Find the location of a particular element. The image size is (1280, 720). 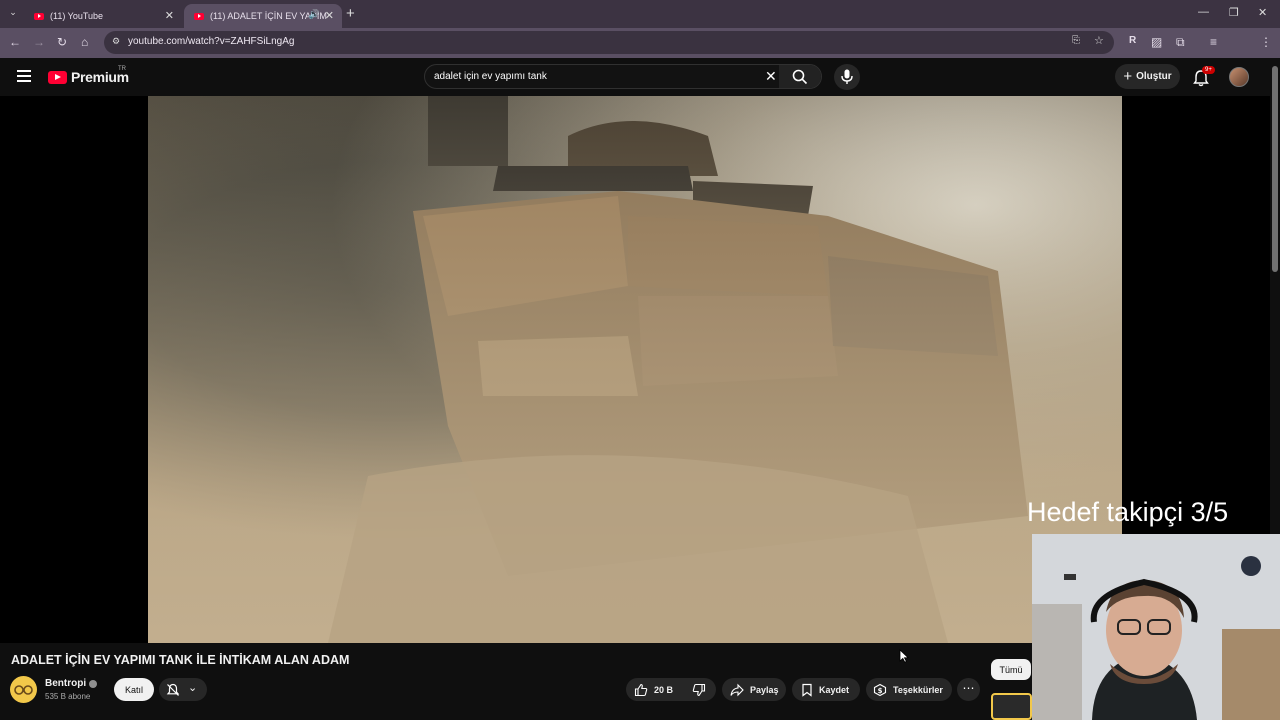

thumbs-down-icon is located at coordinates (699, 690).